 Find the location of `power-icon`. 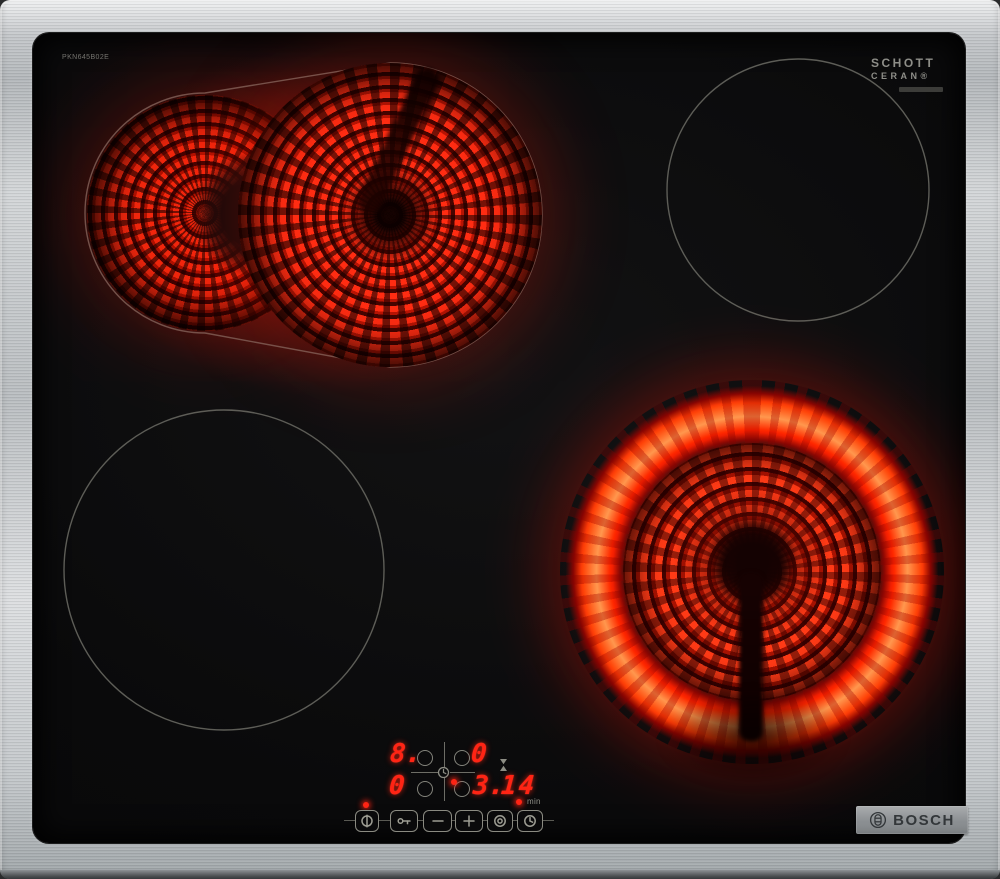

power-icon is located at coordinates (367, 821).